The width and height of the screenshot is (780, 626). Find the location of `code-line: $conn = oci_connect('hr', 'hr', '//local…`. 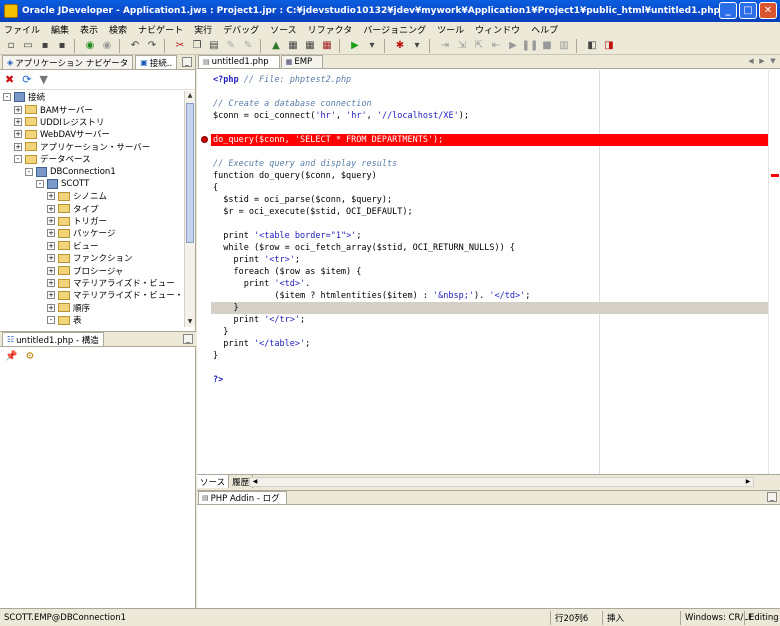

code-line: $conn = oci_connect('hr', 'hr', '//local… is located at coordinates (341, 116).